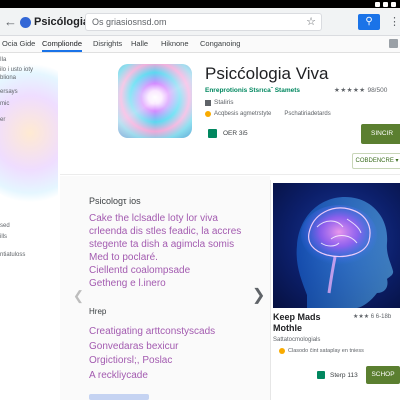 Image resolution: width=400 pixels, height=400 pixels. What do you see at coordinates (165, 231) in the screenshot?
I see `description-line: crleenda dis stles feadic, la accres` at bounding box center [165, 231].